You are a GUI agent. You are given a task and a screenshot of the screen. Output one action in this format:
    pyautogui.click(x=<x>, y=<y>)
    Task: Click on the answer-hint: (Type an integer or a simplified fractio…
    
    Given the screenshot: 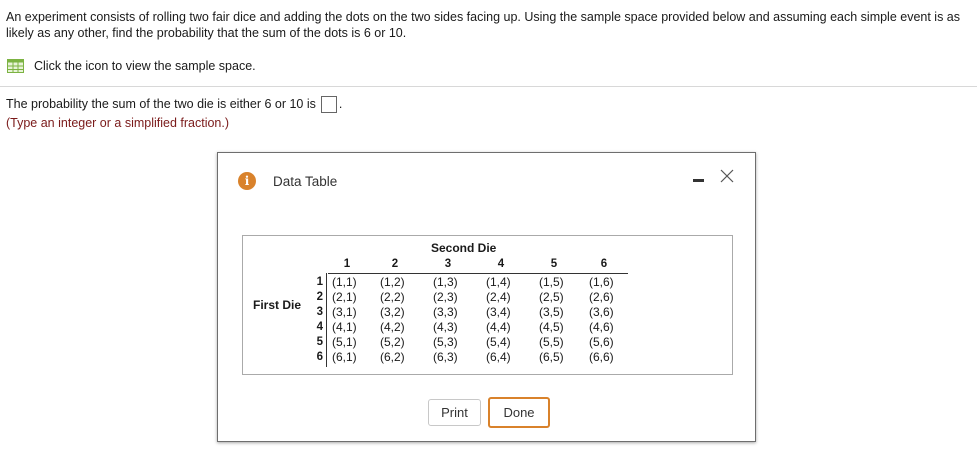 What is the action you would take?
    pyautogui.click(x=118, y=123)
    